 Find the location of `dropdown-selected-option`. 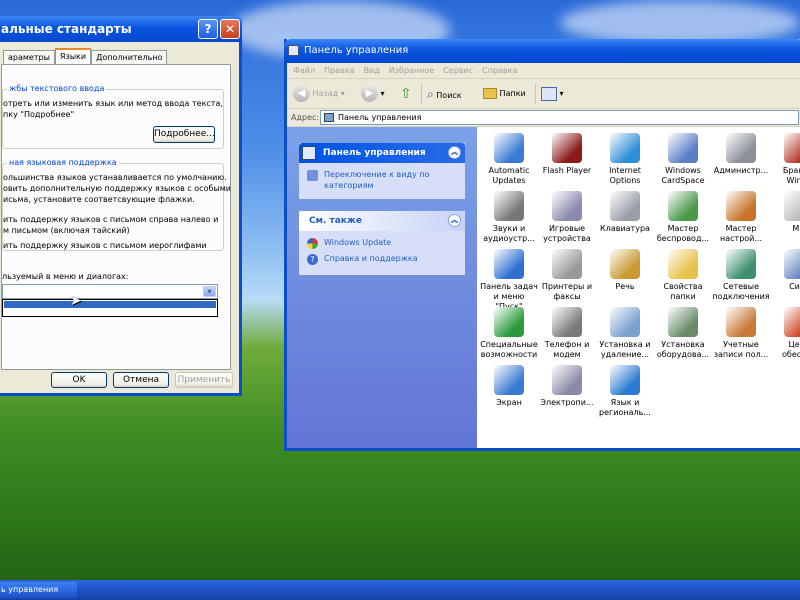

dropdown-selected-option is located at coordinates (110, 304).